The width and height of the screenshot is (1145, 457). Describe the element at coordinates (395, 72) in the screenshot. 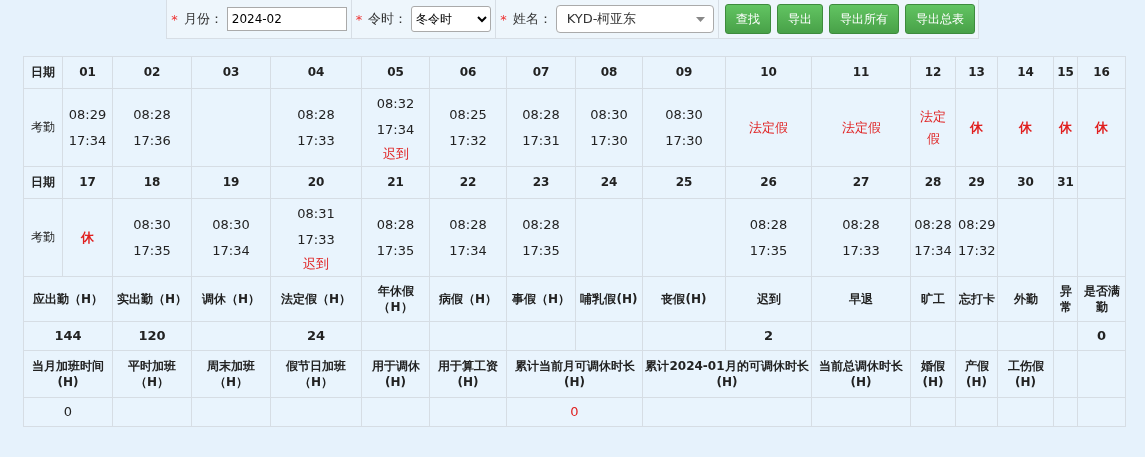

I see `date-header: 05` at that location.